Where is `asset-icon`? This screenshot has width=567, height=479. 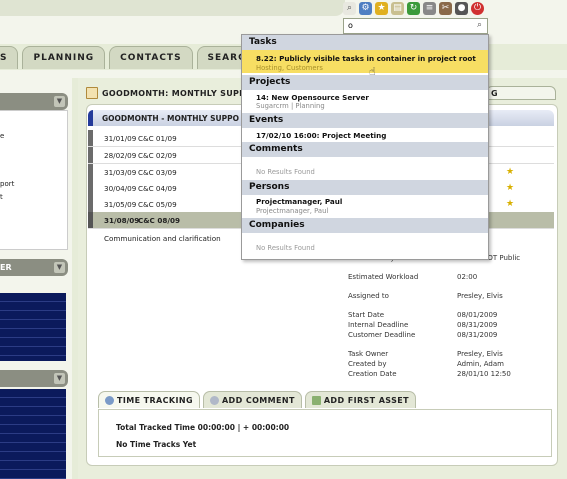
asset-icon is located at coordinates (316, 400).